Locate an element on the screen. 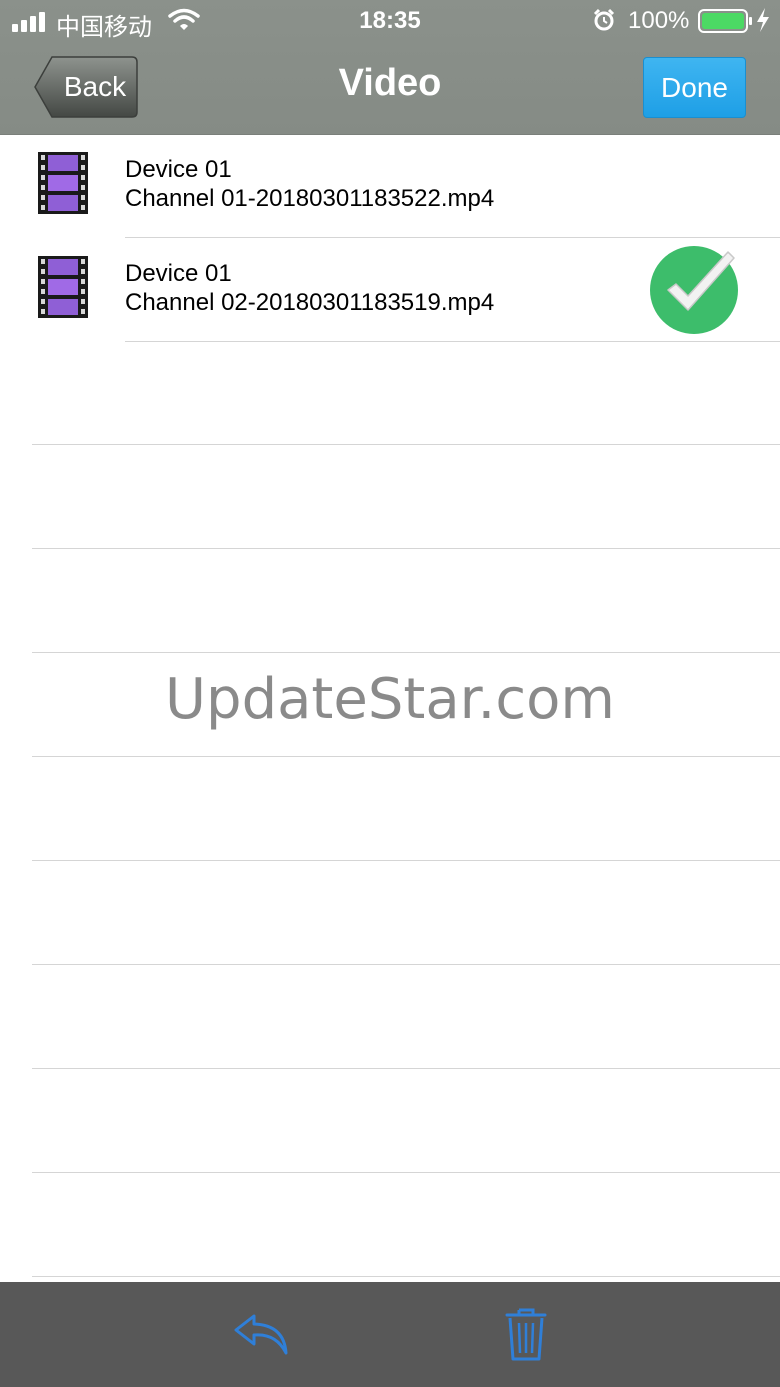 The width and height of the screenshot is (780, 1387). done-button: Done is located at coordinates (694, 87).